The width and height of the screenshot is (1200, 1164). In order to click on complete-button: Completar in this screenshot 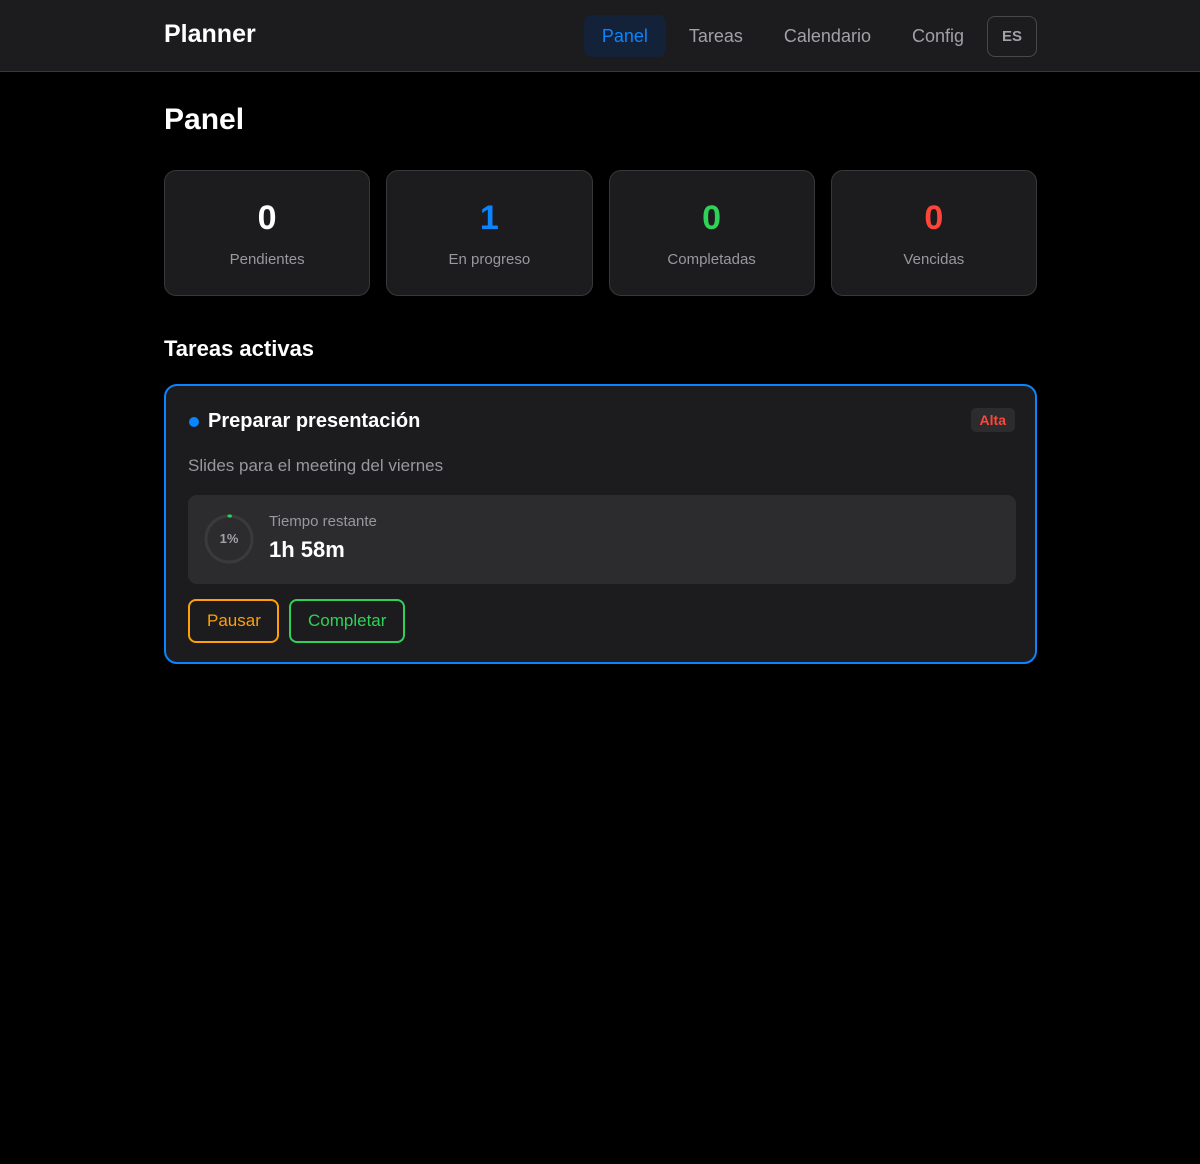, I will do `click(347, 621)`.